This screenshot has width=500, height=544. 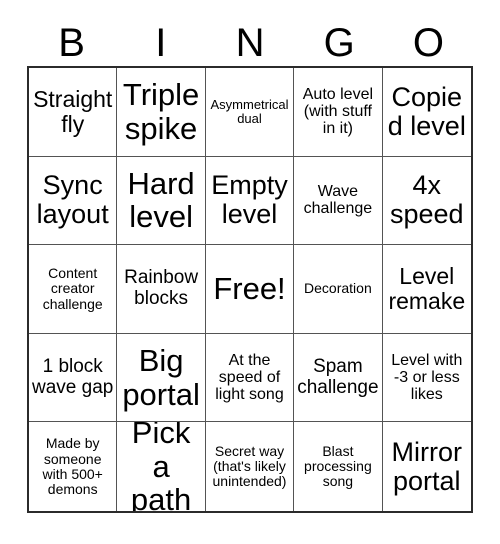 I want to click on bingo-header-row: B I N G O, so click(x=250, y=43).